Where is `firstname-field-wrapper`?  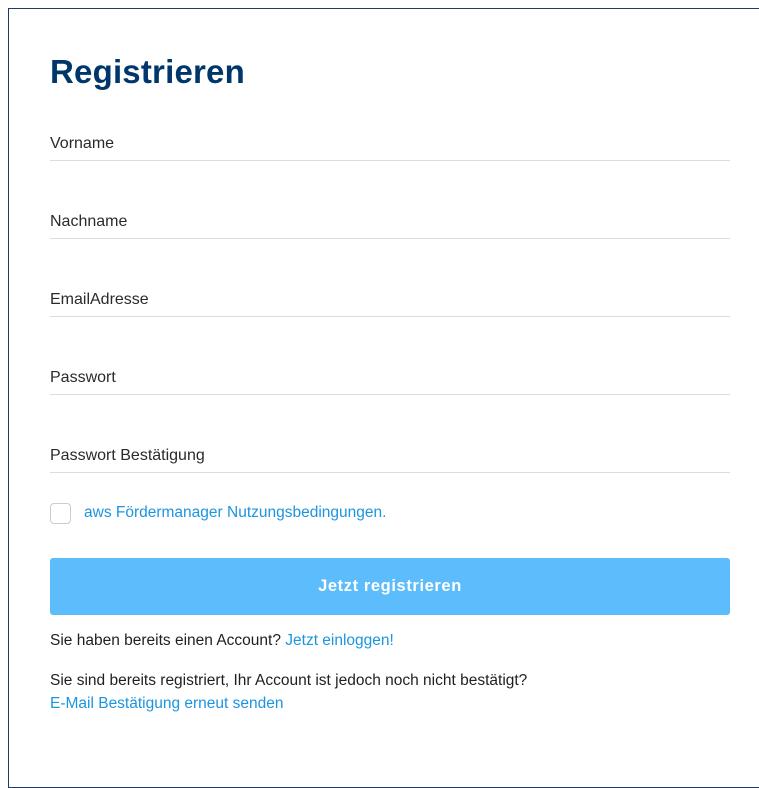 firstname-field-wrapper is located at coordinates (390, 141).